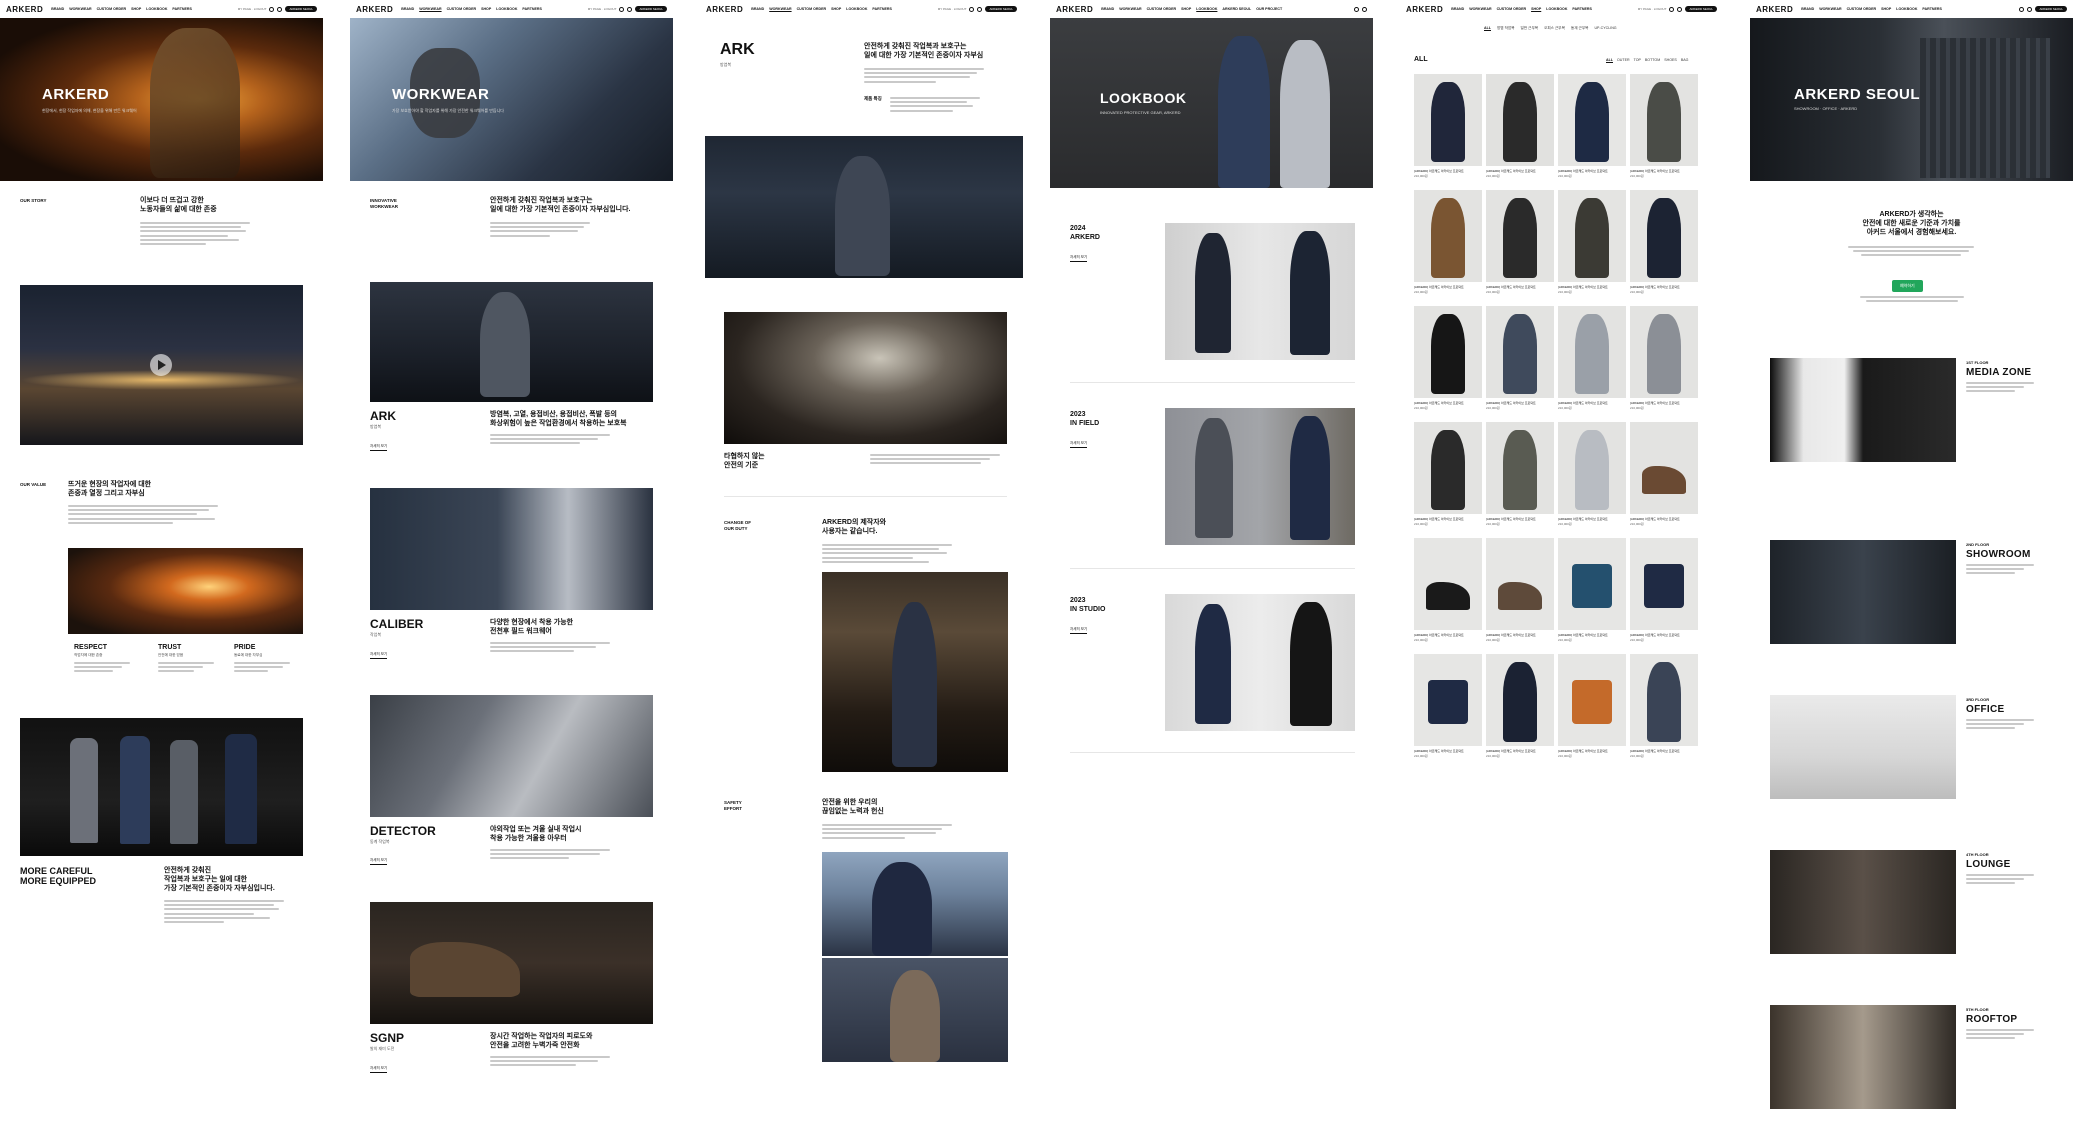 Image resolution: width=2073 pixels, height=1130 pixels. I want to click on product-link-sgnp: 자세히 보기, so click(379, 1069).